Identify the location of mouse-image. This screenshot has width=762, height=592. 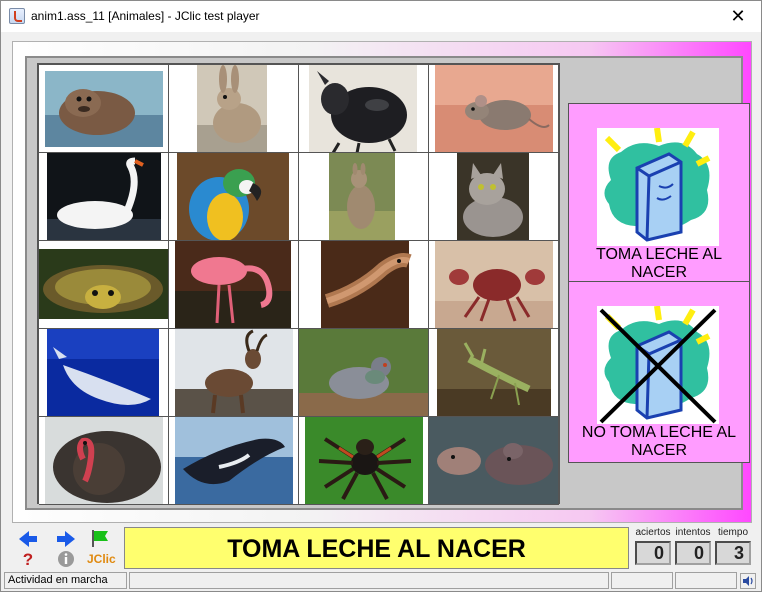
(494, 108).